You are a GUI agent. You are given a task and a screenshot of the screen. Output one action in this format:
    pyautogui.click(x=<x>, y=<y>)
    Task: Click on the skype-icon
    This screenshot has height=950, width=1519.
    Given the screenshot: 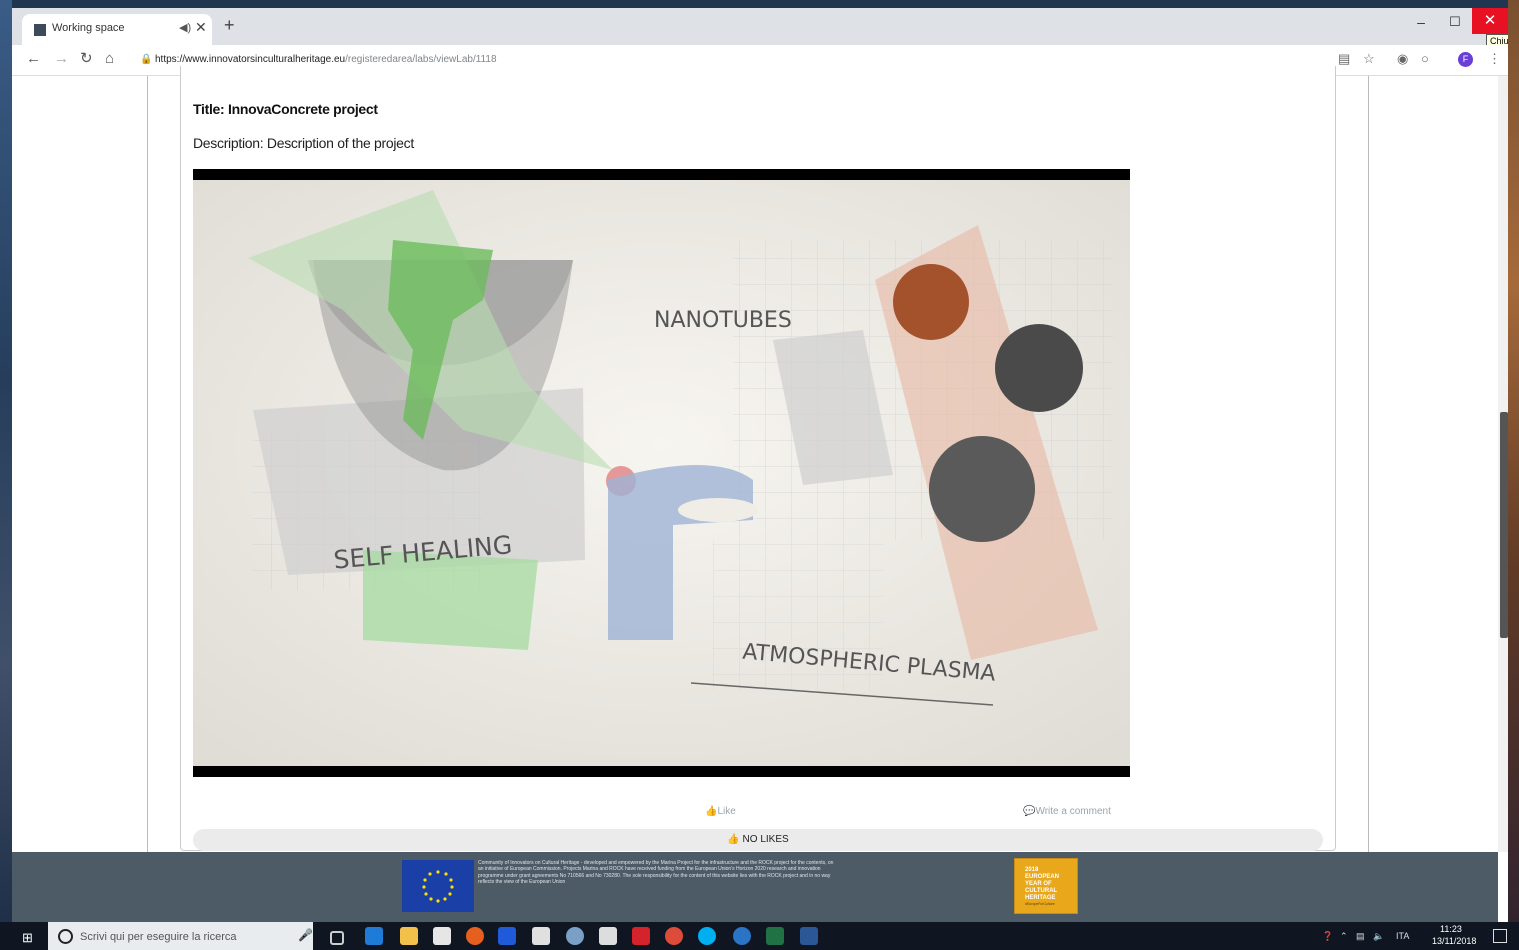 What is the action you would take?
    pyautogui.click(x=707, y=936)
    